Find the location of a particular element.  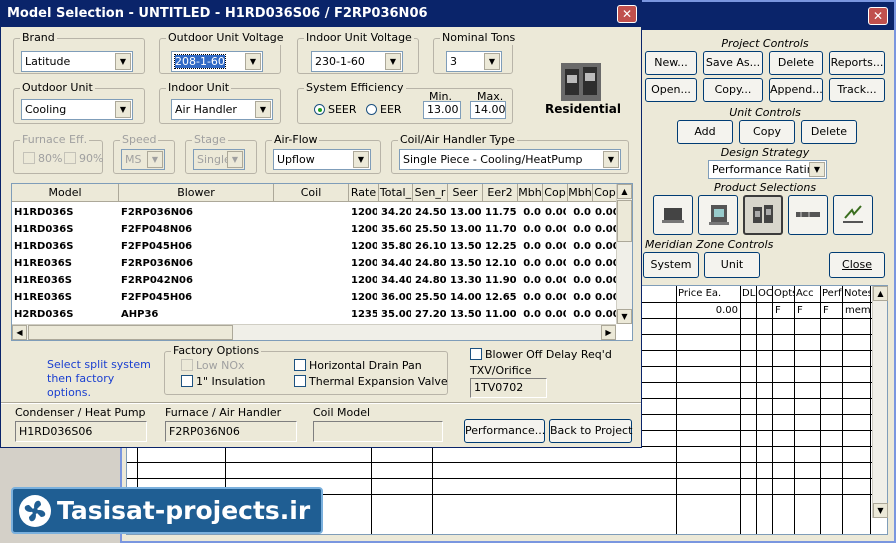

txv-checkbox: Thermal Expansion Valve is located at coordinates (371, 382).